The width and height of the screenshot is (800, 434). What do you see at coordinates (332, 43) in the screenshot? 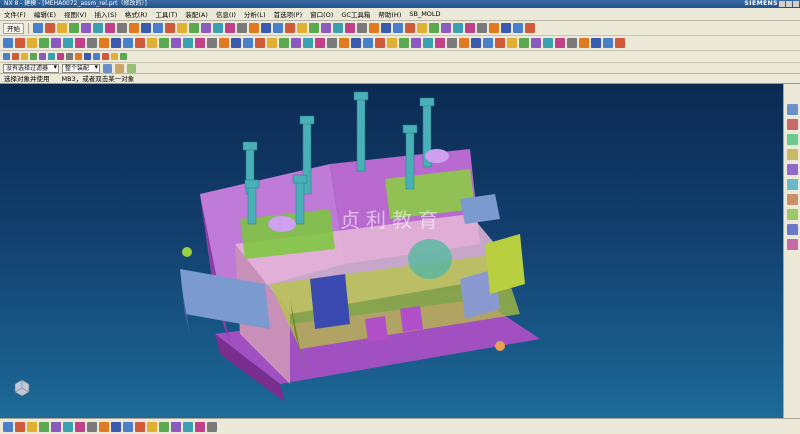
I see `animation-icon` at bounding box center [332, 43].